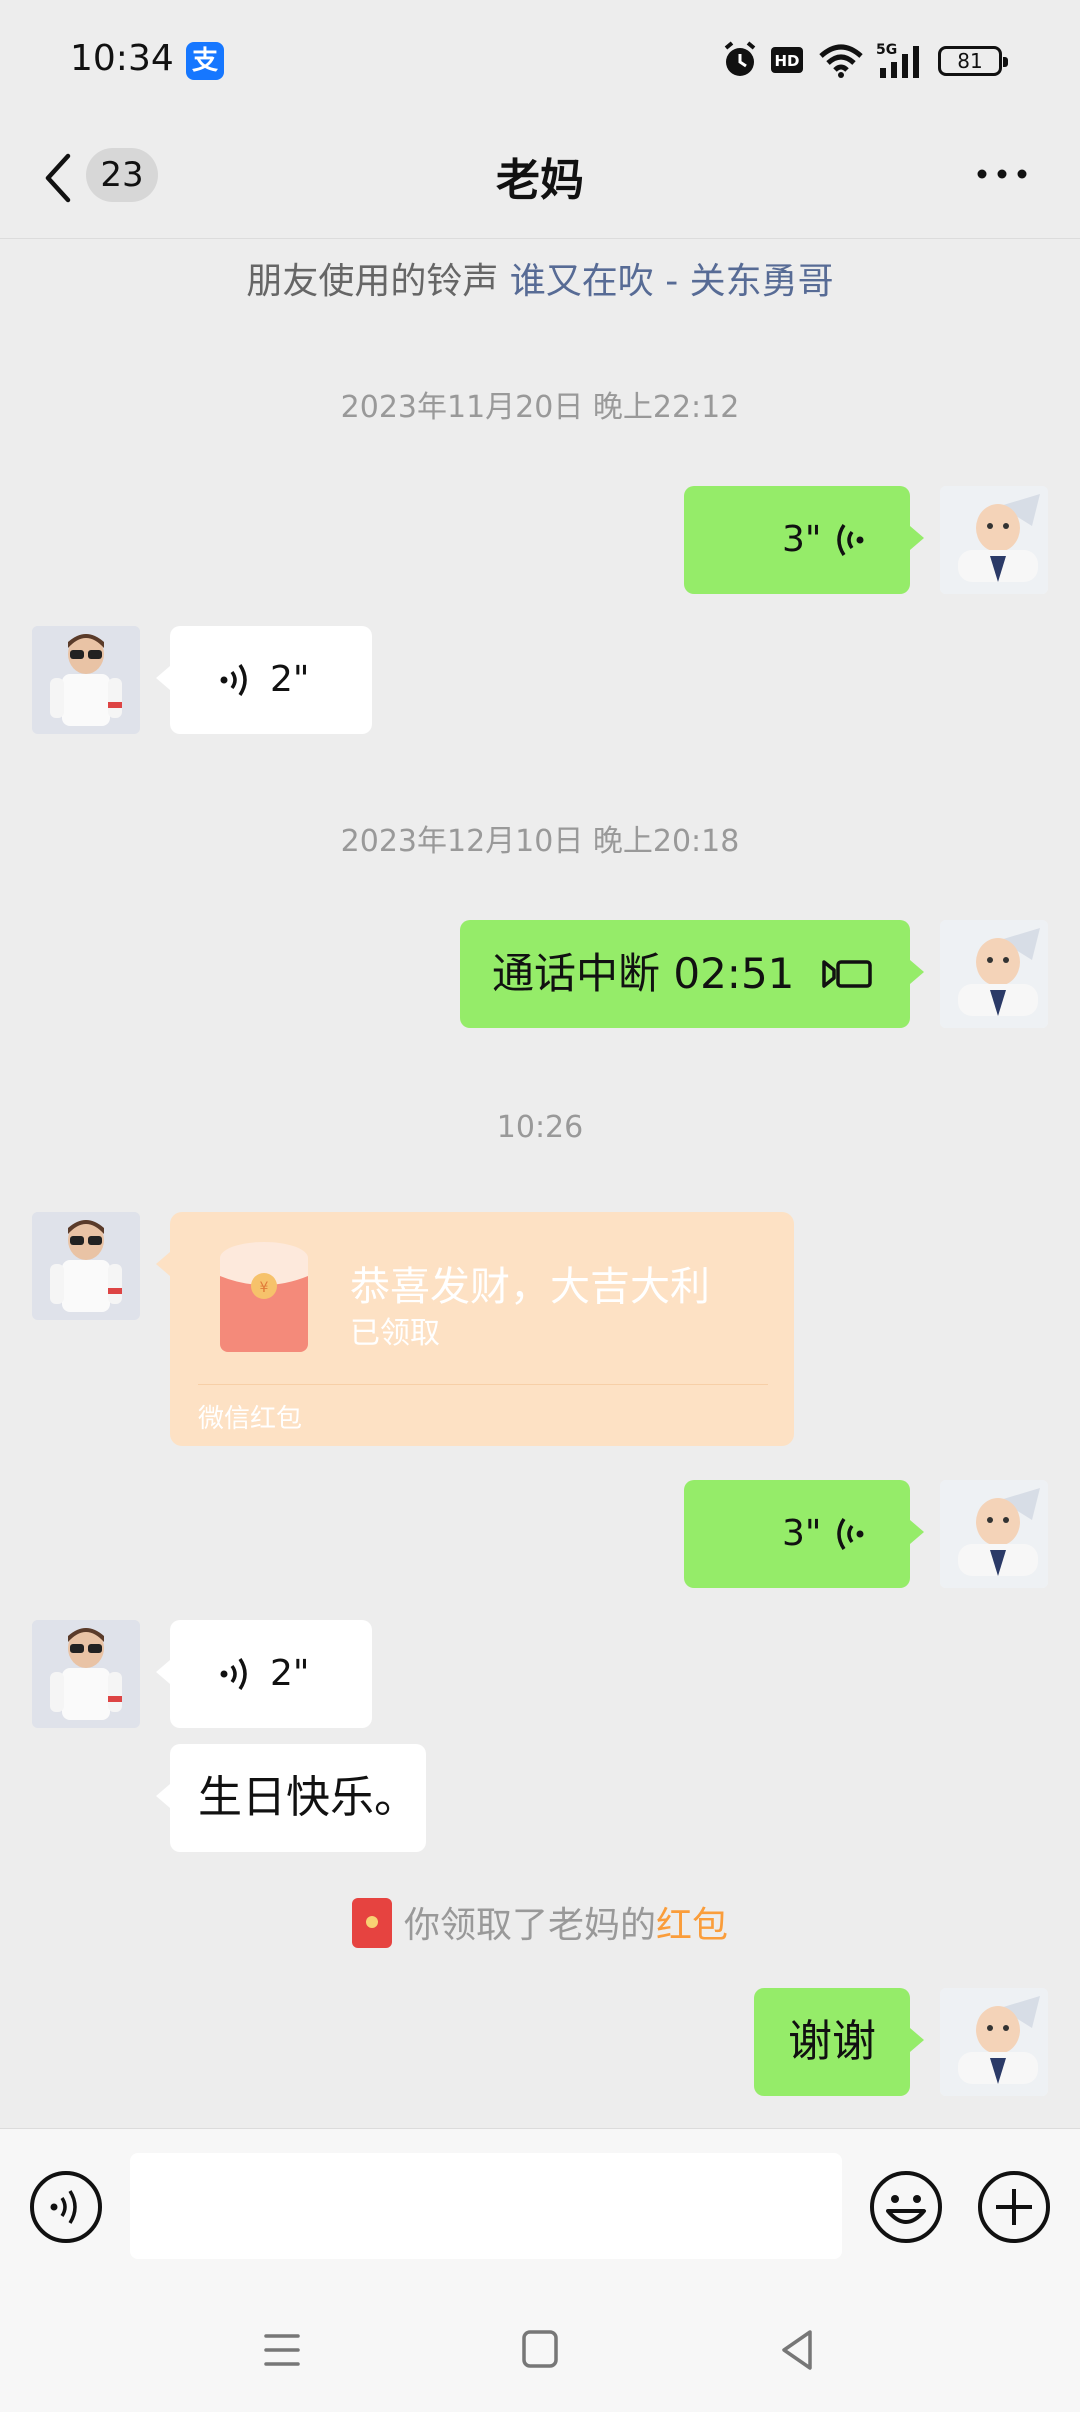 This screenshot has width=1080, height=2412. I want to click on call-status-text: 通话中断 02:51, so click(643, 973).